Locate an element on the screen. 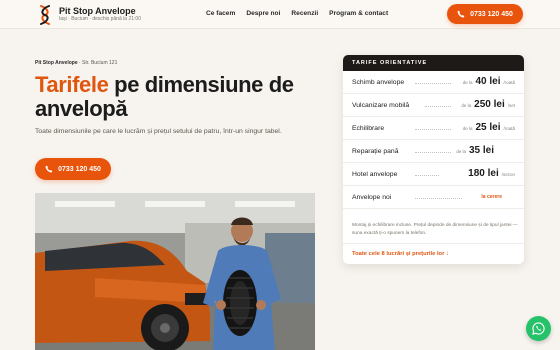  price-row-value: de la 250 lei /set is located at coordinates (488, 104).